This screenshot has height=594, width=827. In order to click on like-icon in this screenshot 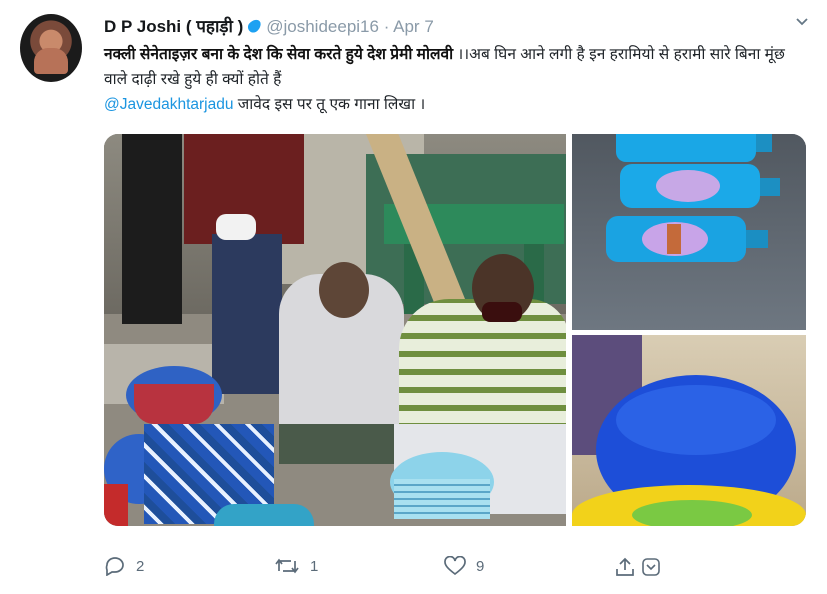, I will do `click(455, 566)`.